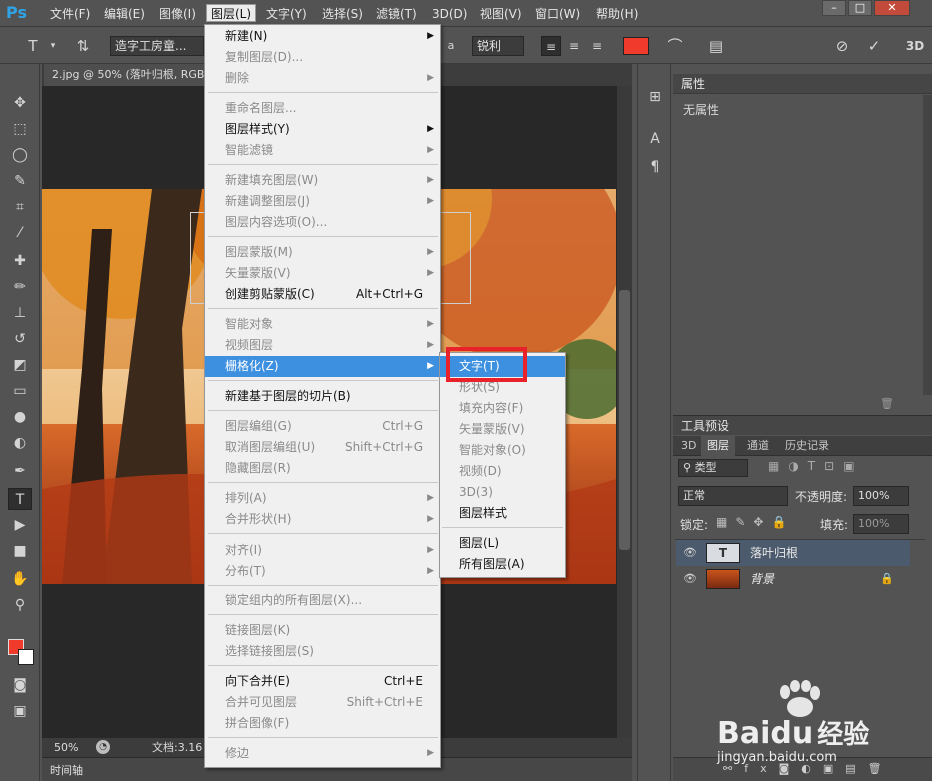  I want to click on menu-view: 视图(V), so click(501, 14).